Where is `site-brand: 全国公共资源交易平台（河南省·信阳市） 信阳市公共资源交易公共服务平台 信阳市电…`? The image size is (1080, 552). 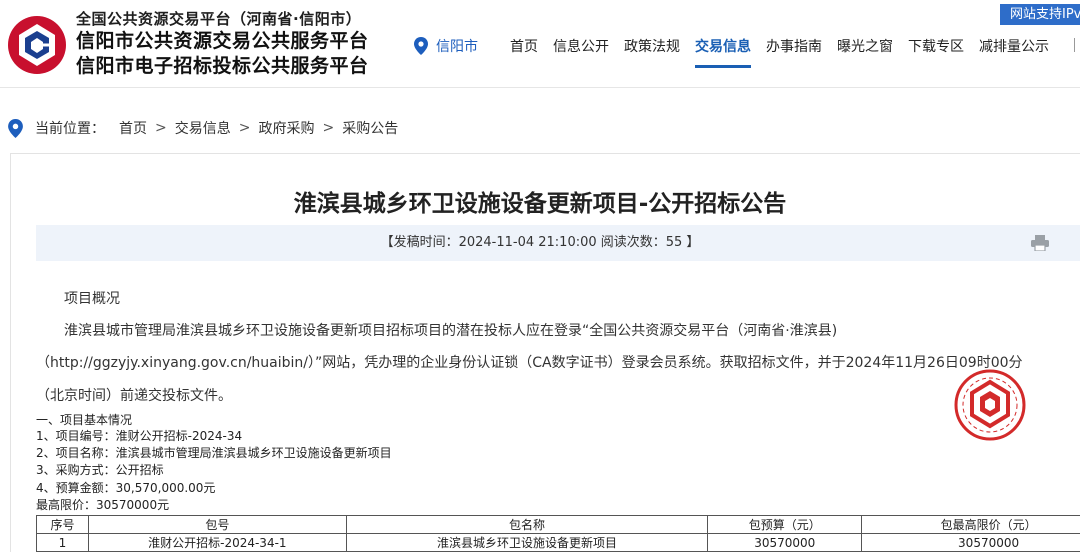
site-brand: 全国公共资源交易平台（河南省·信阳市） 信阳市公共资源交易公共服务平台 信阳市电… is located at coordinates (222, 44).